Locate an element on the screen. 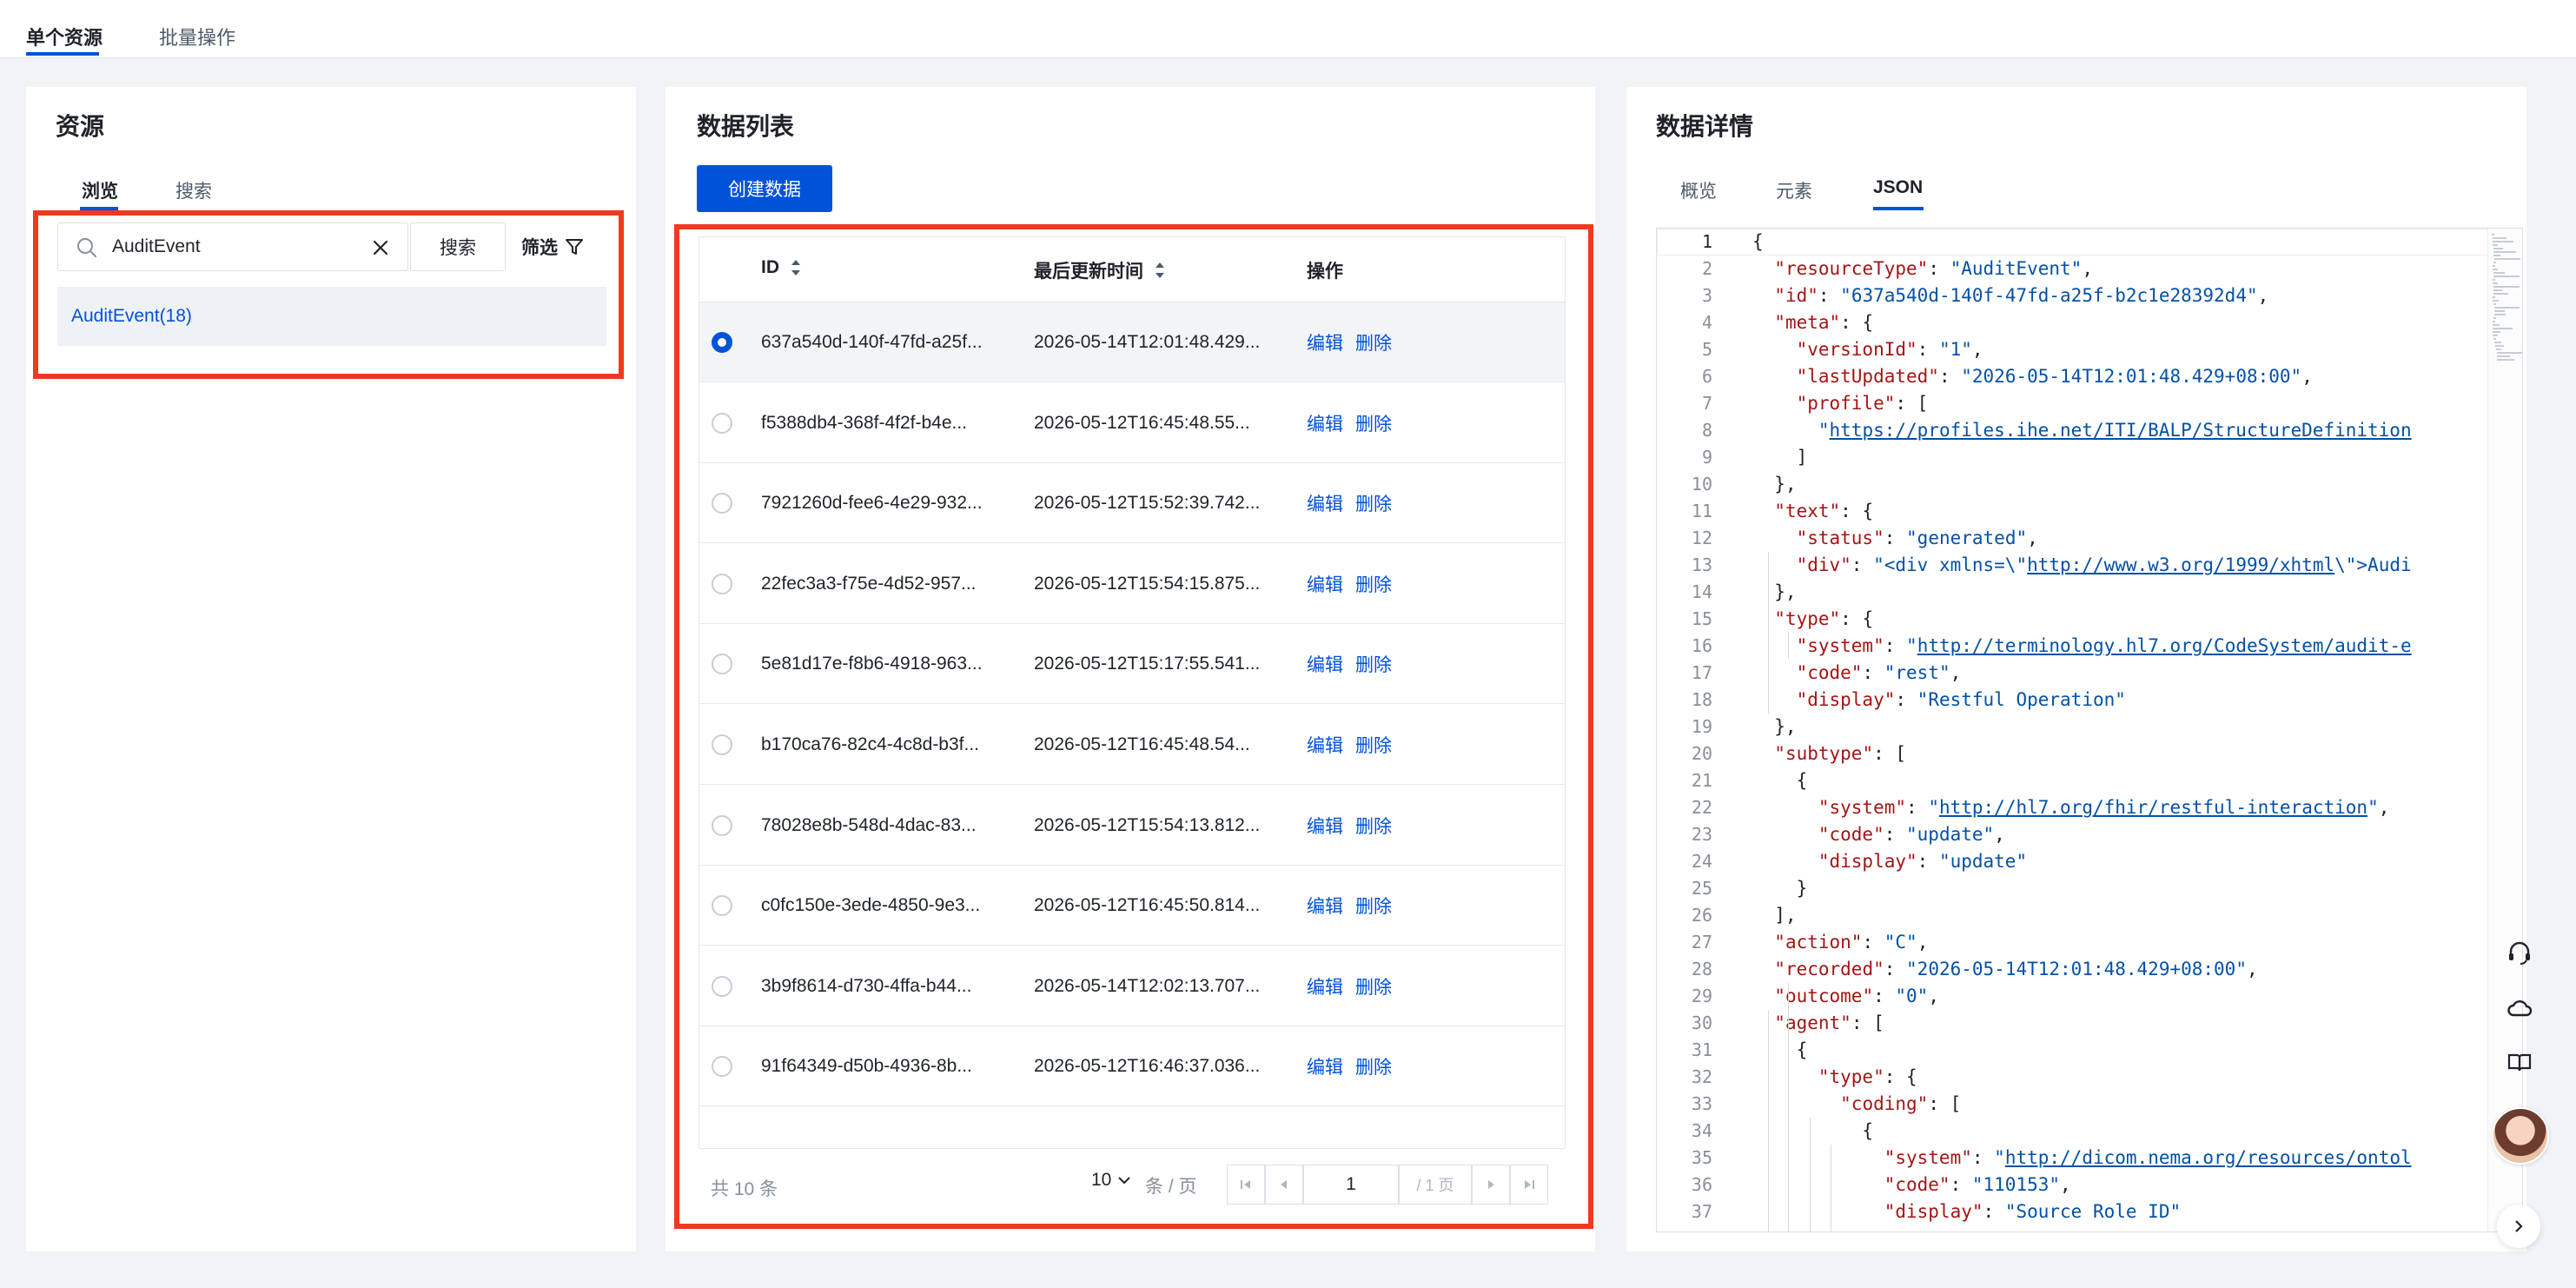 This screenshot has height=1288, width=2576. line-number: 19 is located at coordinates (1701, 726).